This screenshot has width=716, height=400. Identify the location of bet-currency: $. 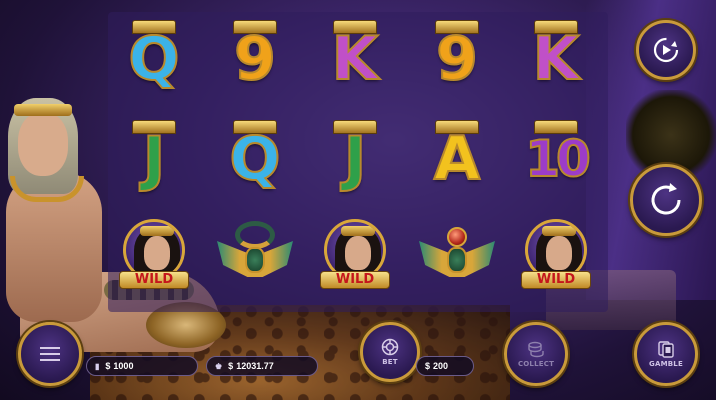
(428, 366).